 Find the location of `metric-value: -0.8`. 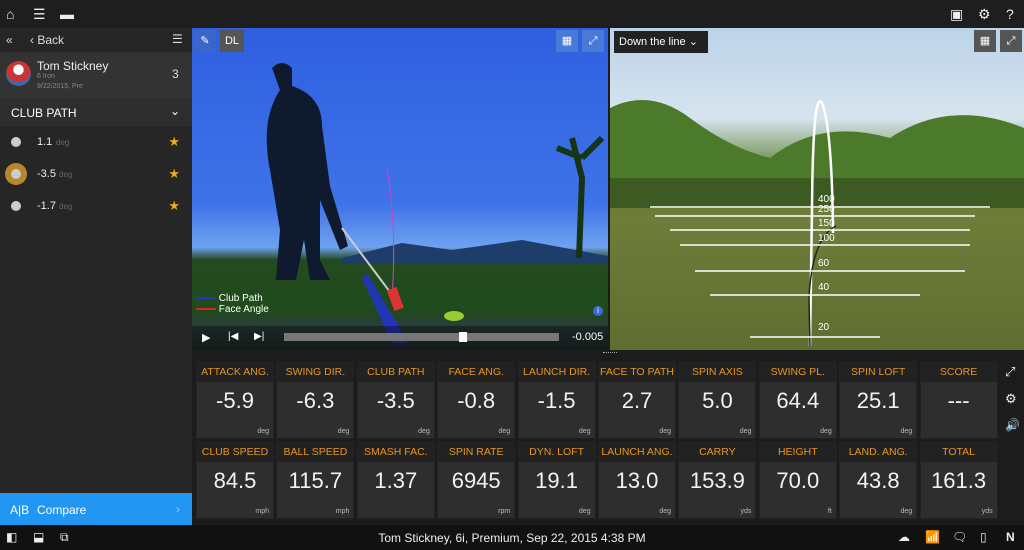

metric-value: -0.8 is located at coordinates (476, 400).